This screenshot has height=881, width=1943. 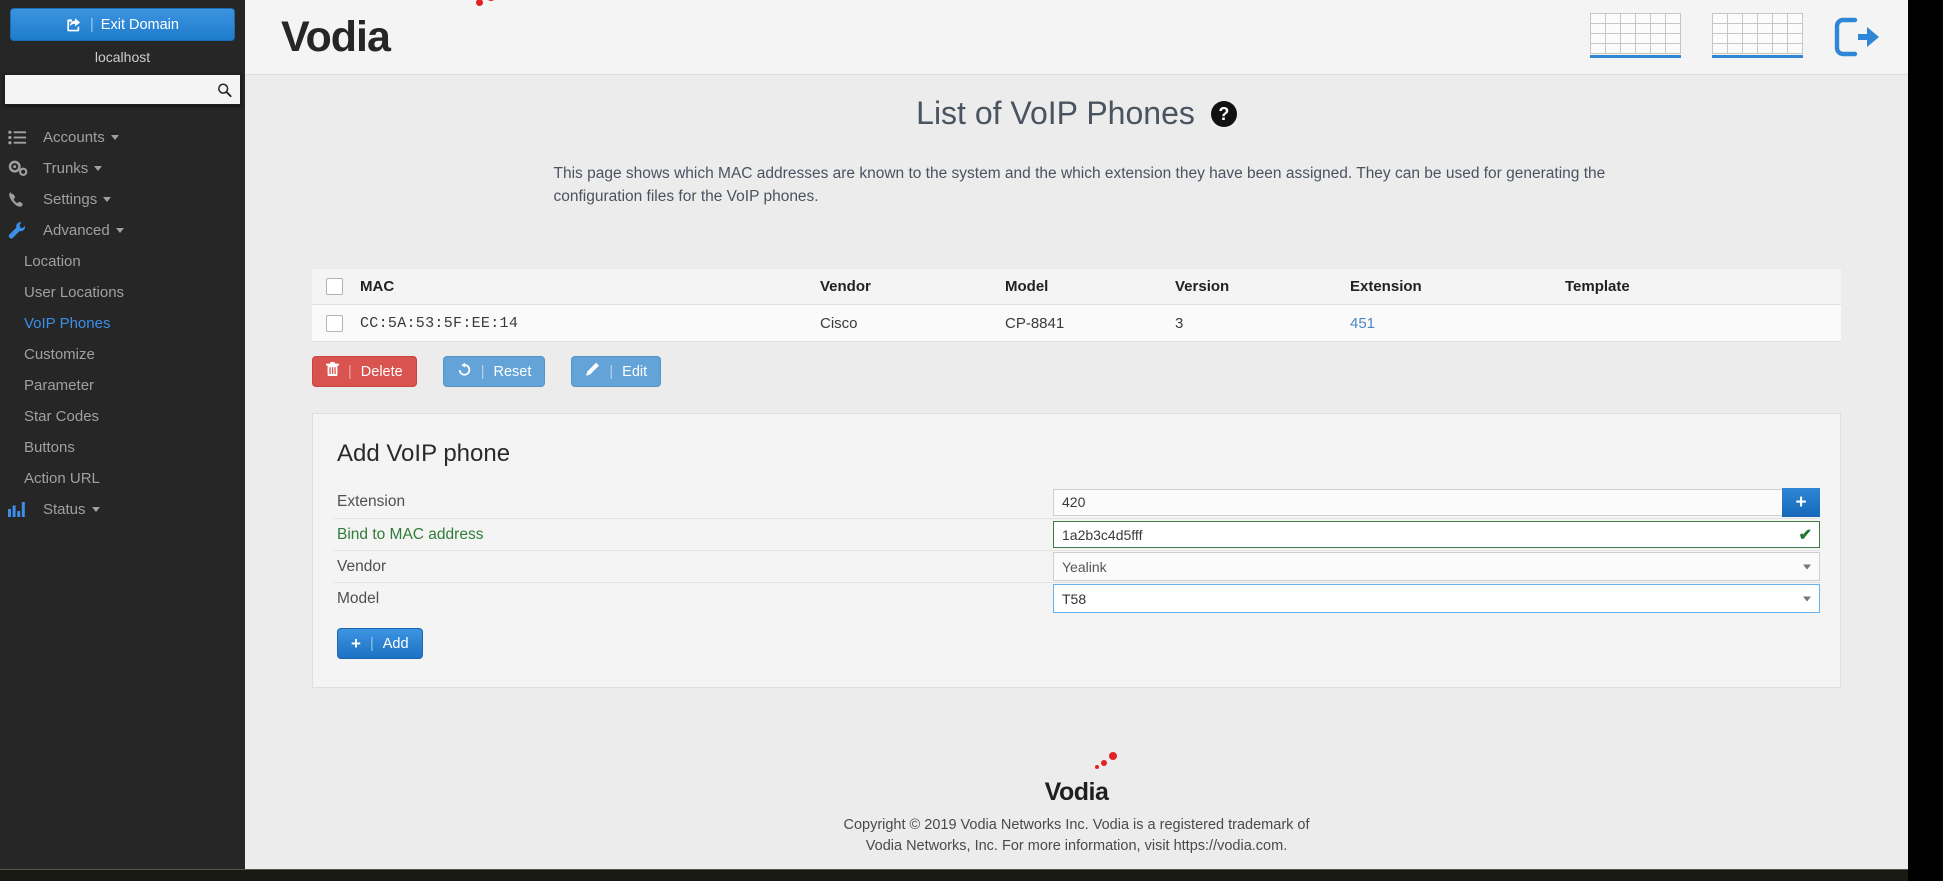 I want to click on sidebar-item-voip-phones: VoIP Phones, so click(x=122, y=323).